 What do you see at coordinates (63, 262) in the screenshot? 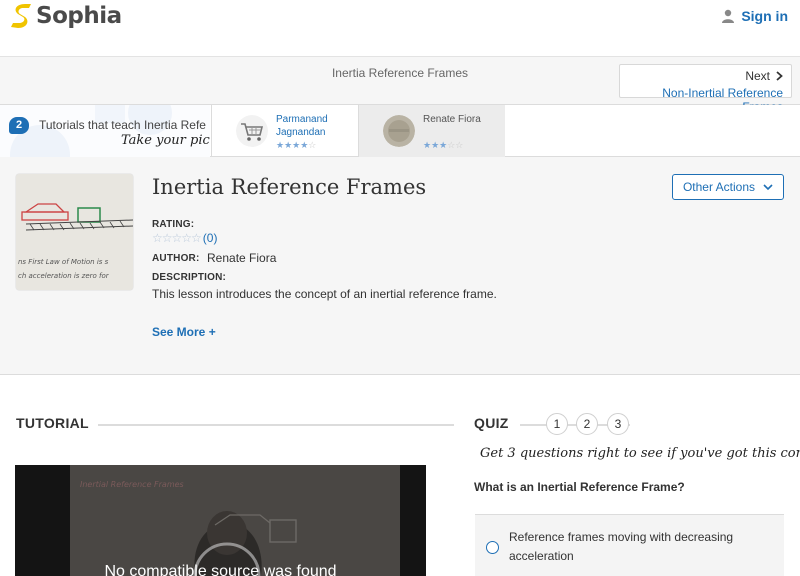
I see `svg-text: ns First Law of Motion is s` at bounding box center [63, 262].